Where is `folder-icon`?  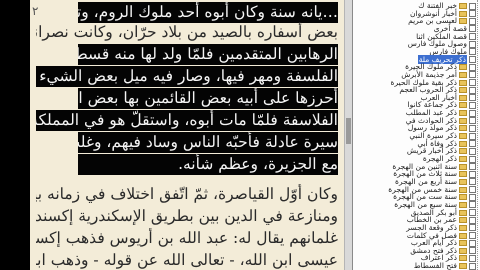
folder-icon is located at coordinates (463, 266).